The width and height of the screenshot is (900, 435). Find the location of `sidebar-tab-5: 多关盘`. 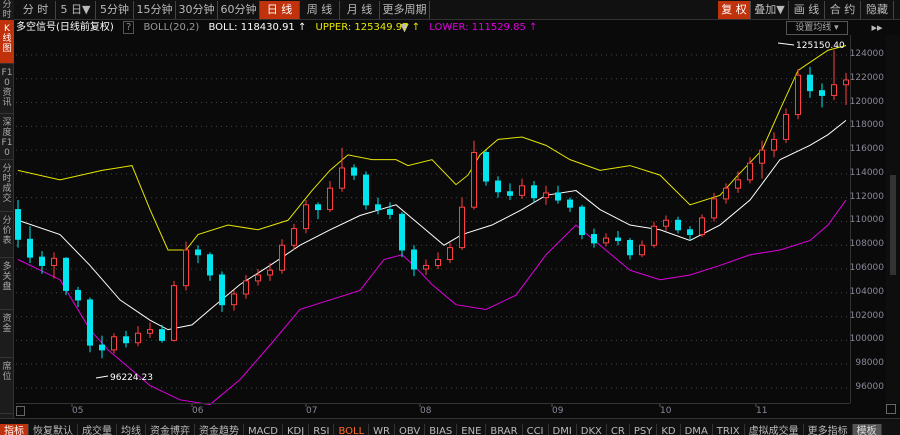

sidebar-tab-5: 多关盘 is located at coordinates (7, 284).